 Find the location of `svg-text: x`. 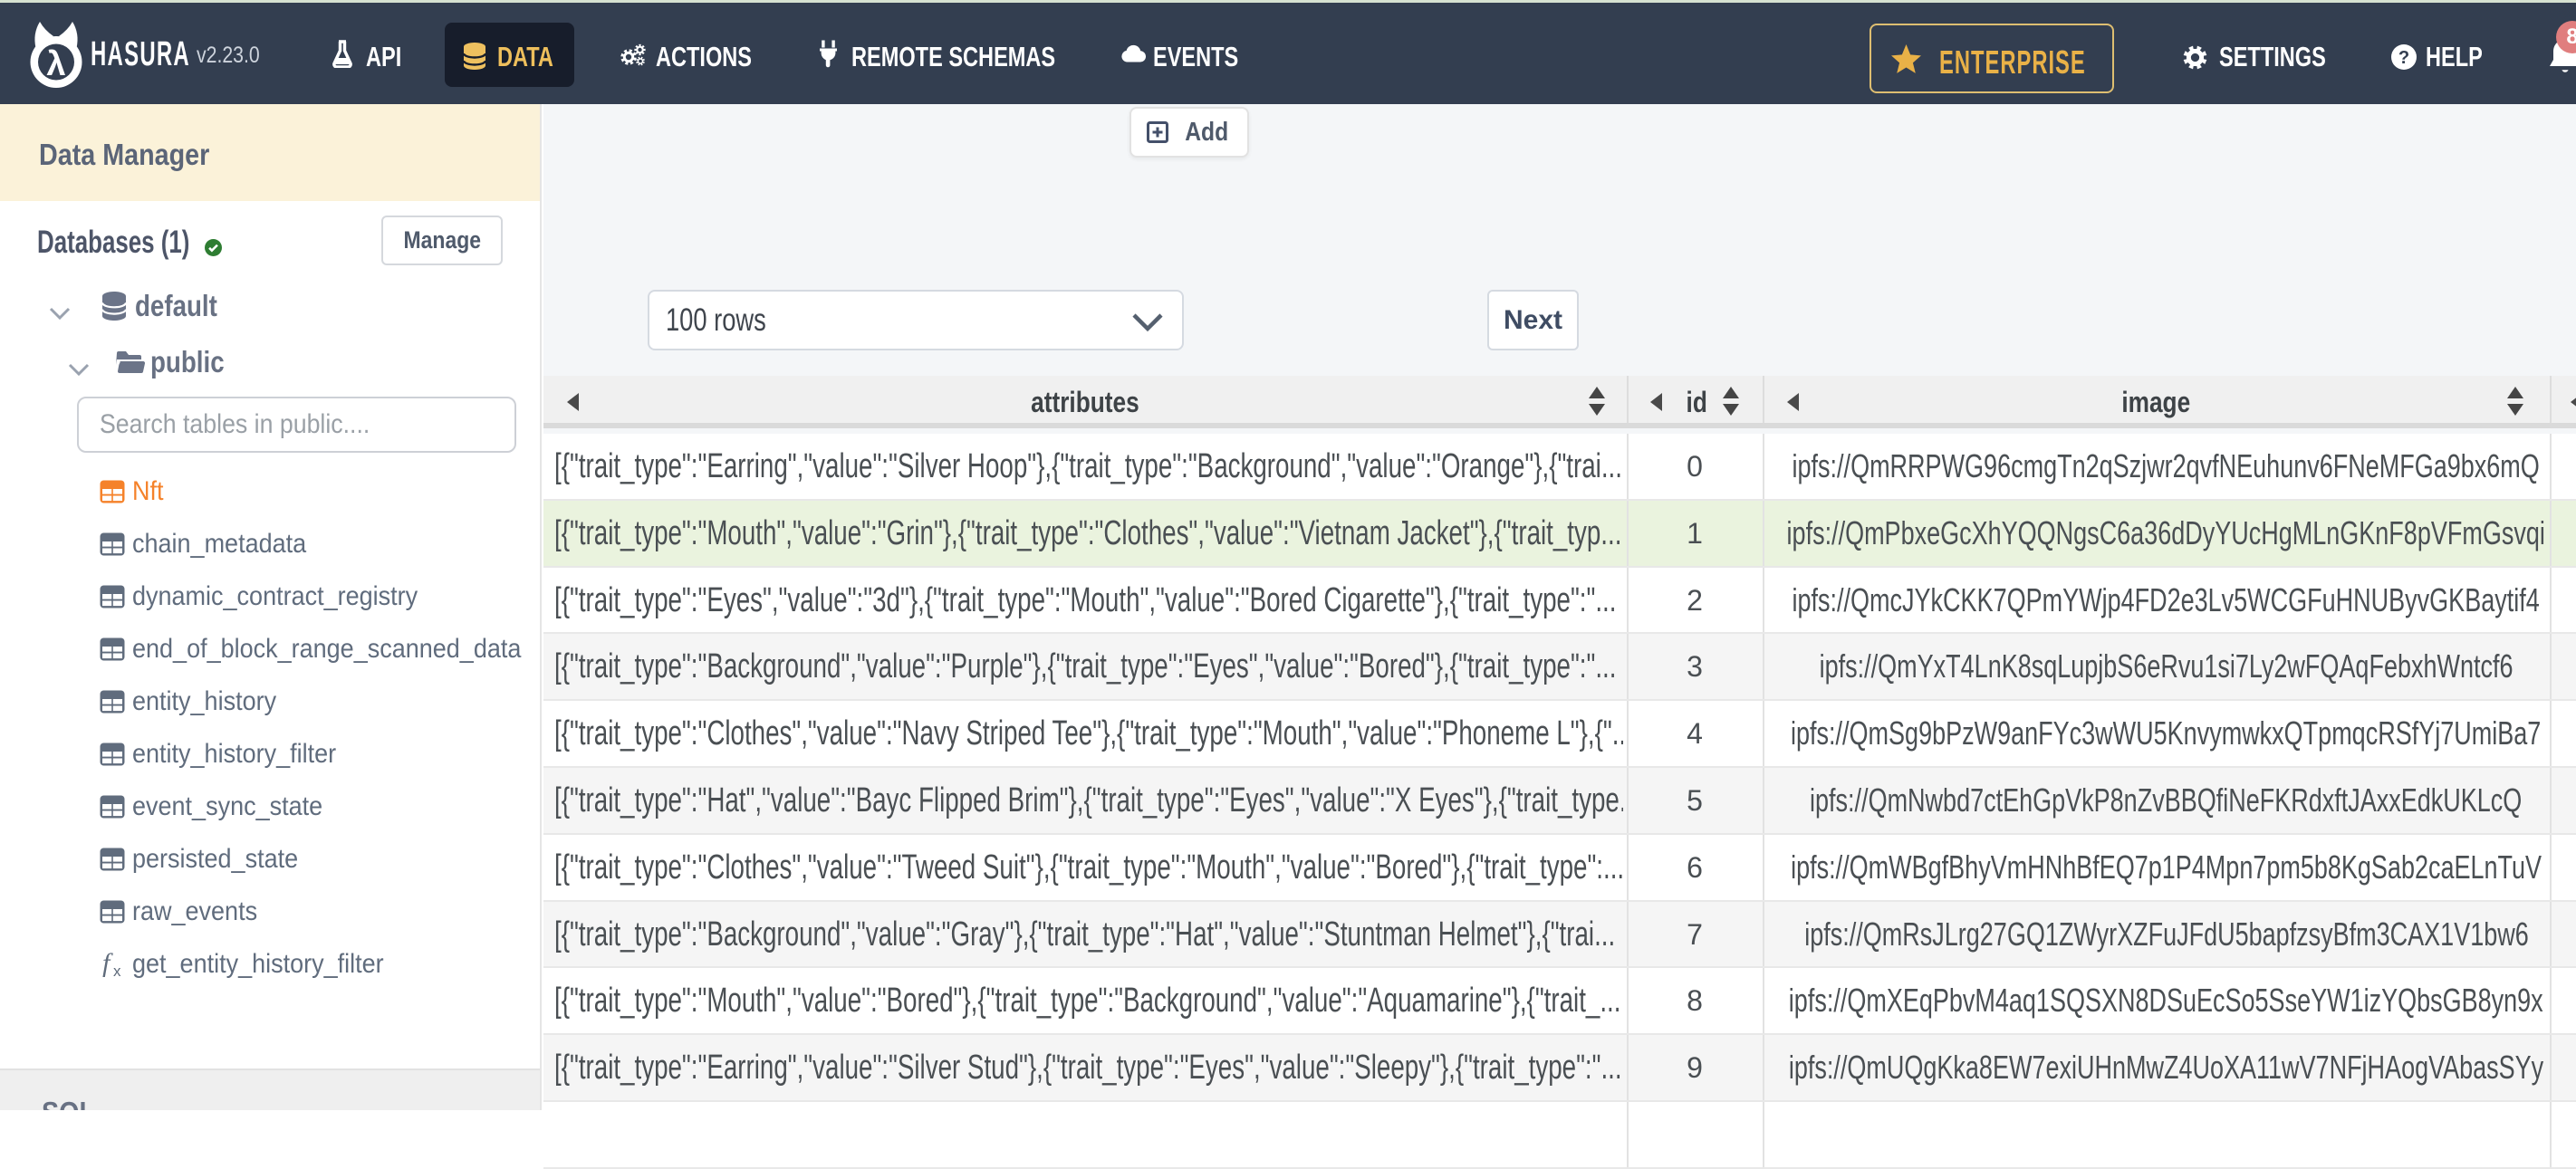

svg-text: x is located at coordinates (117, 970).